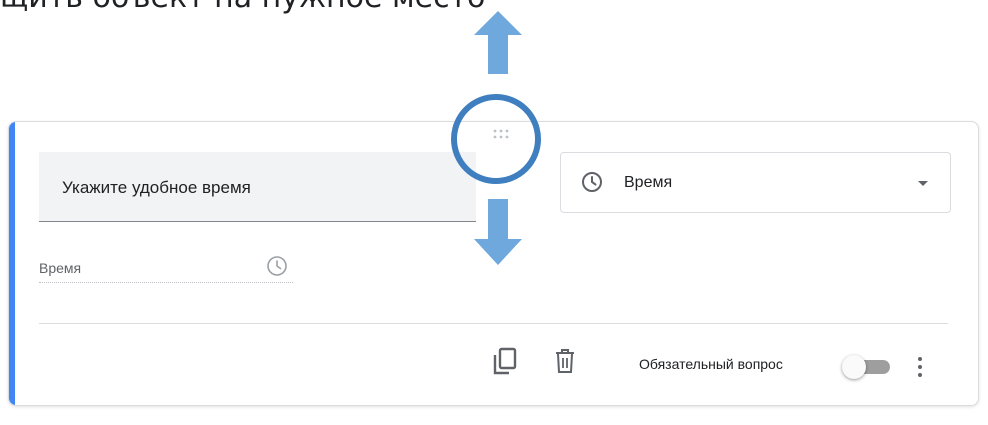  Describe the element at coordinates (648, 182) in the screenshot. I see `question-type-label: Время` at that location.